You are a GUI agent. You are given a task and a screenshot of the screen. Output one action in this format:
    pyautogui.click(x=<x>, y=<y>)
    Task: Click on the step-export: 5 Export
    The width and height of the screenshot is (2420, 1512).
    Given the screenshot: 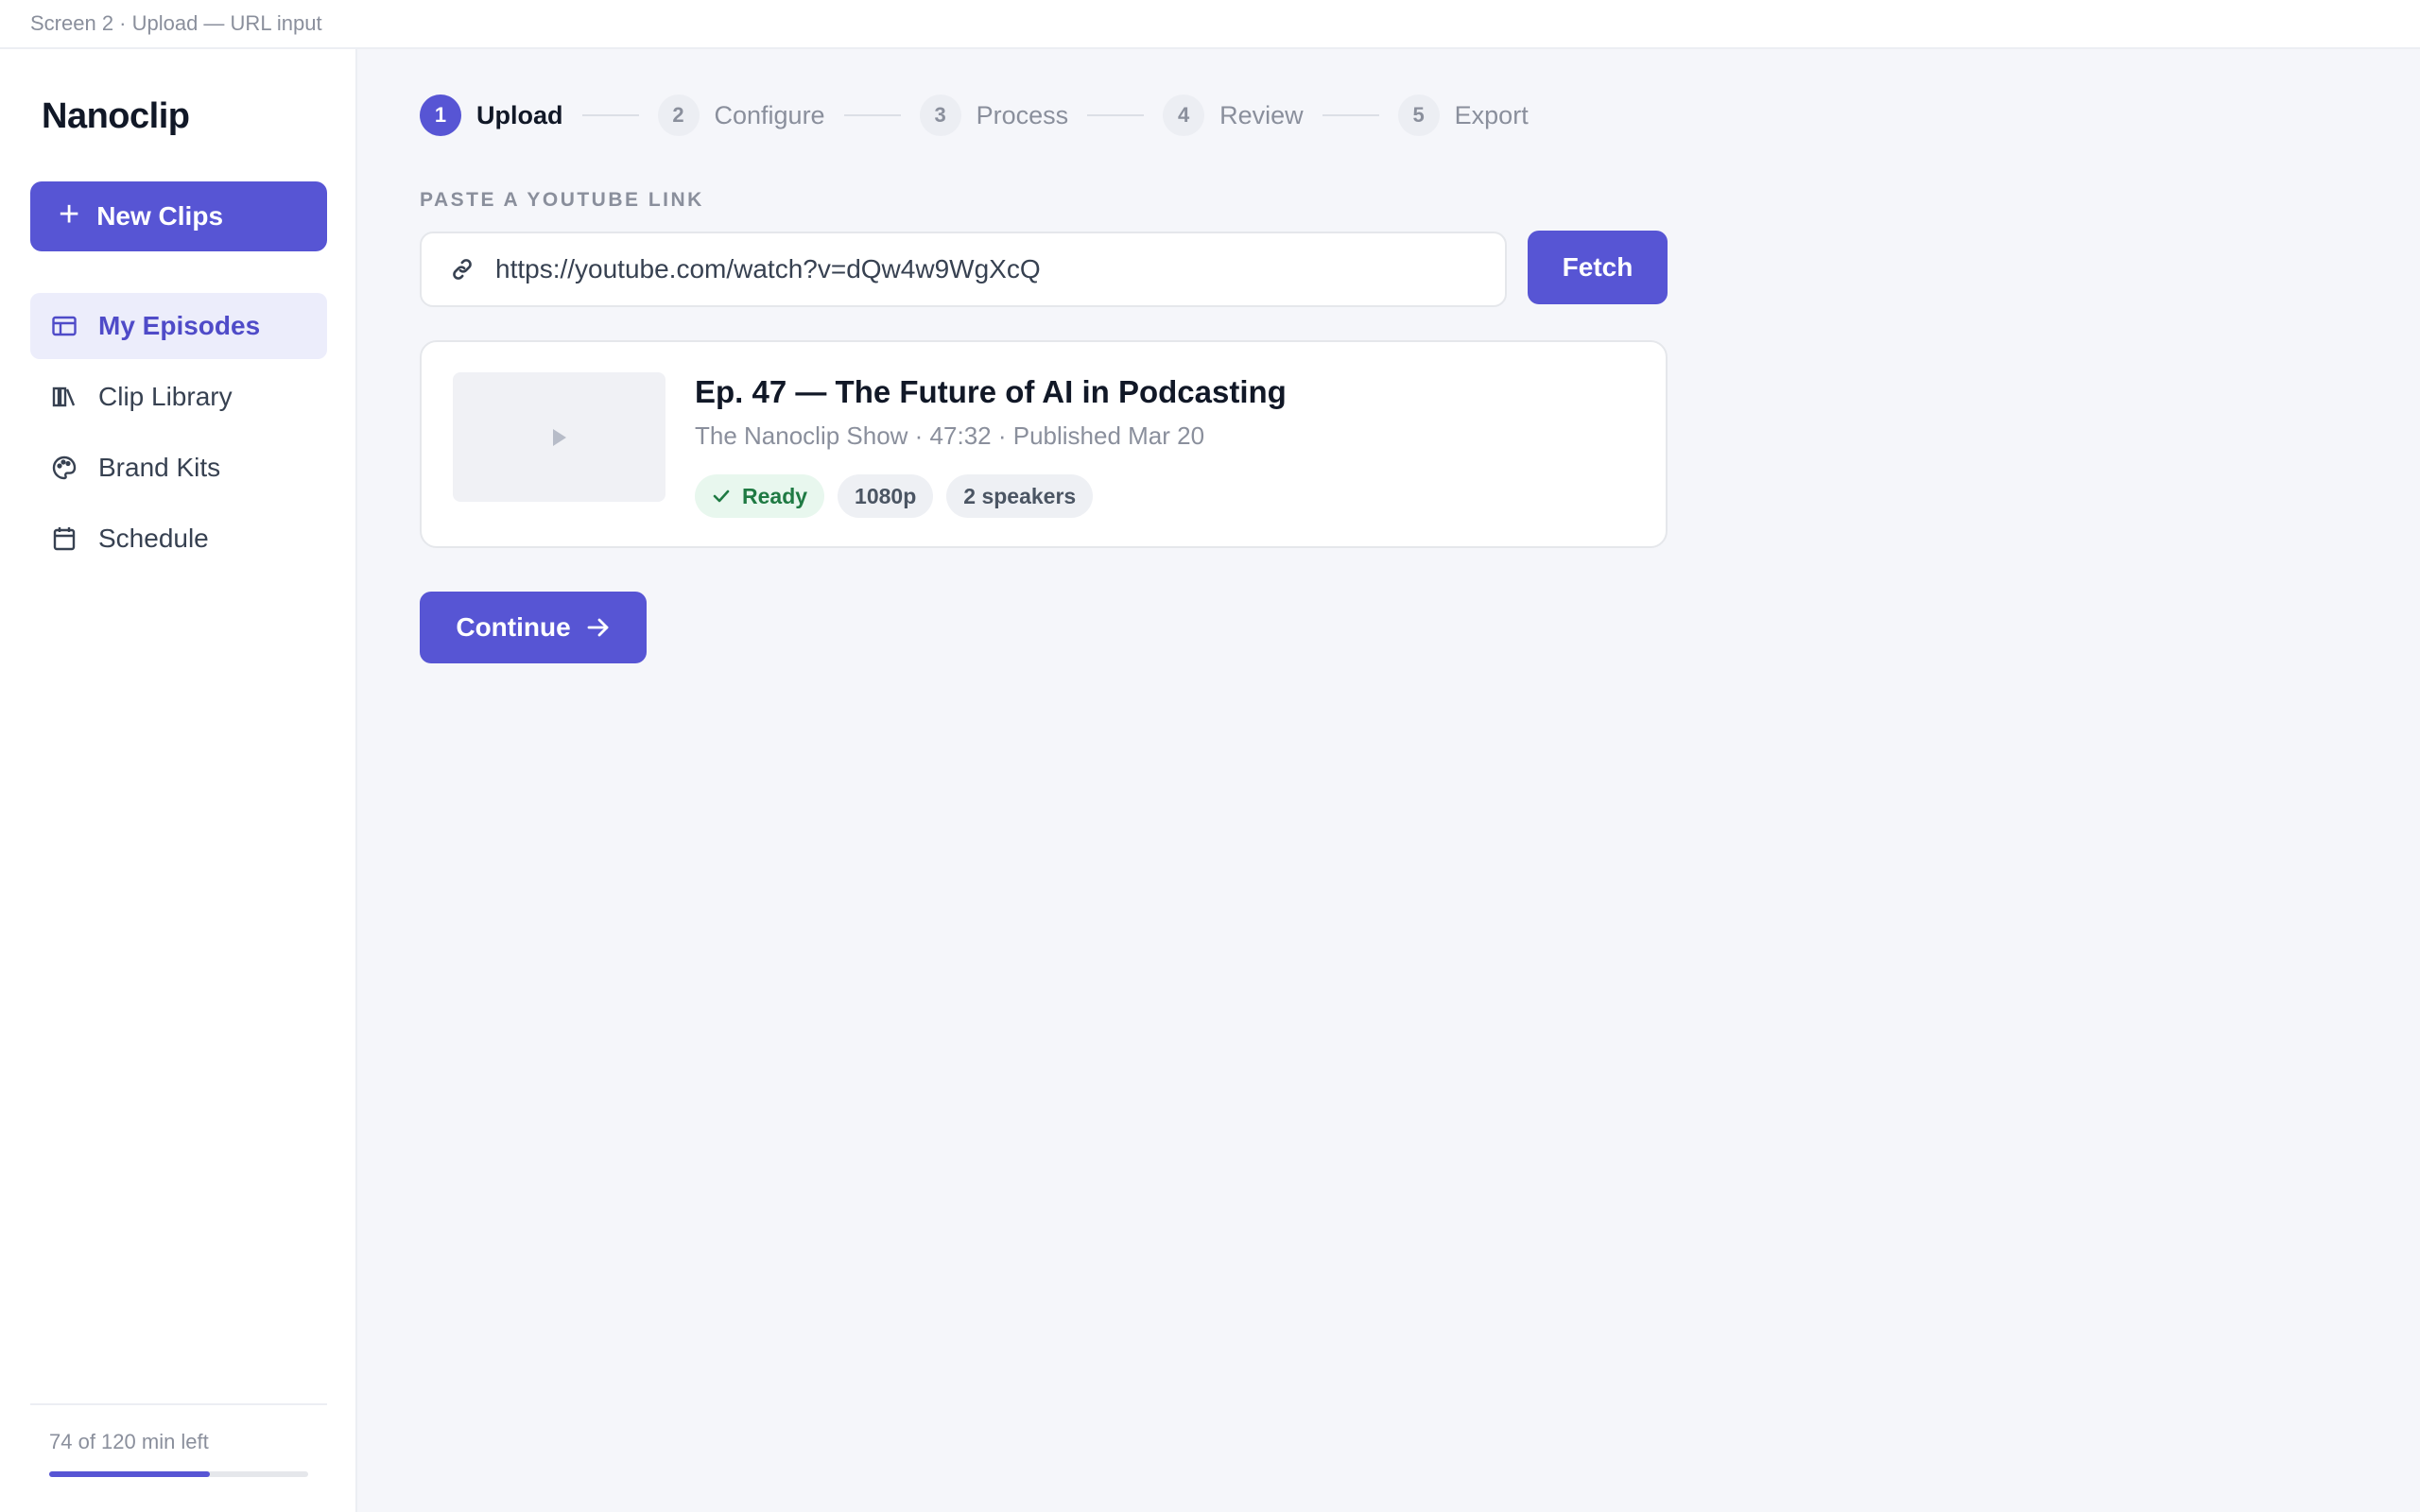 What is the action you would take?
    pyautogui.click(x=1463, y=115)
    